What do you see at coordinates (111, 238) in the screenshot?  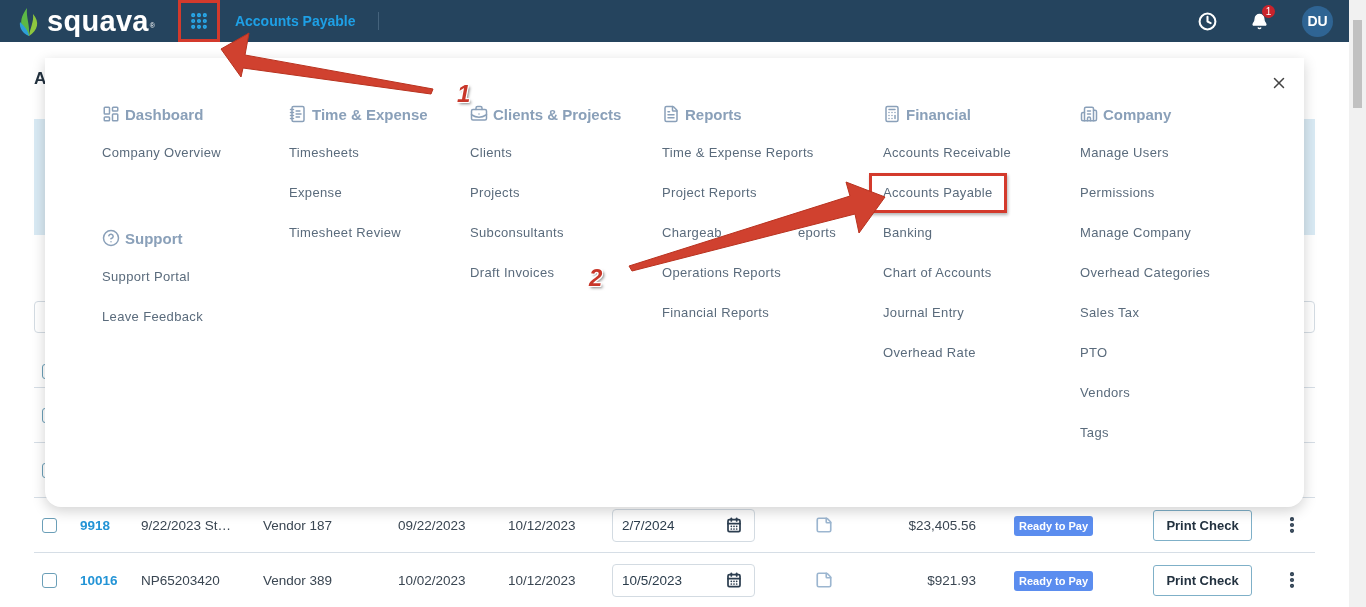 I see `question-icon` at bounding box center [111, 238].